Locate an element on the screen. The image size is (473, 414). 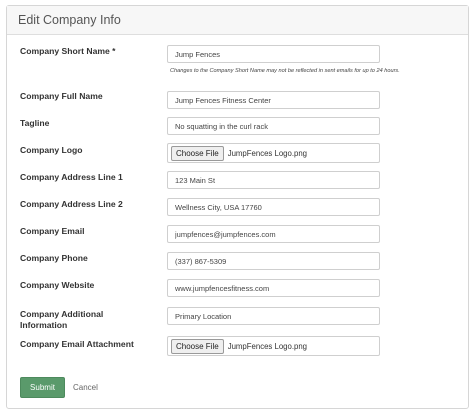
phone-input is located at coordinates (273, 261).